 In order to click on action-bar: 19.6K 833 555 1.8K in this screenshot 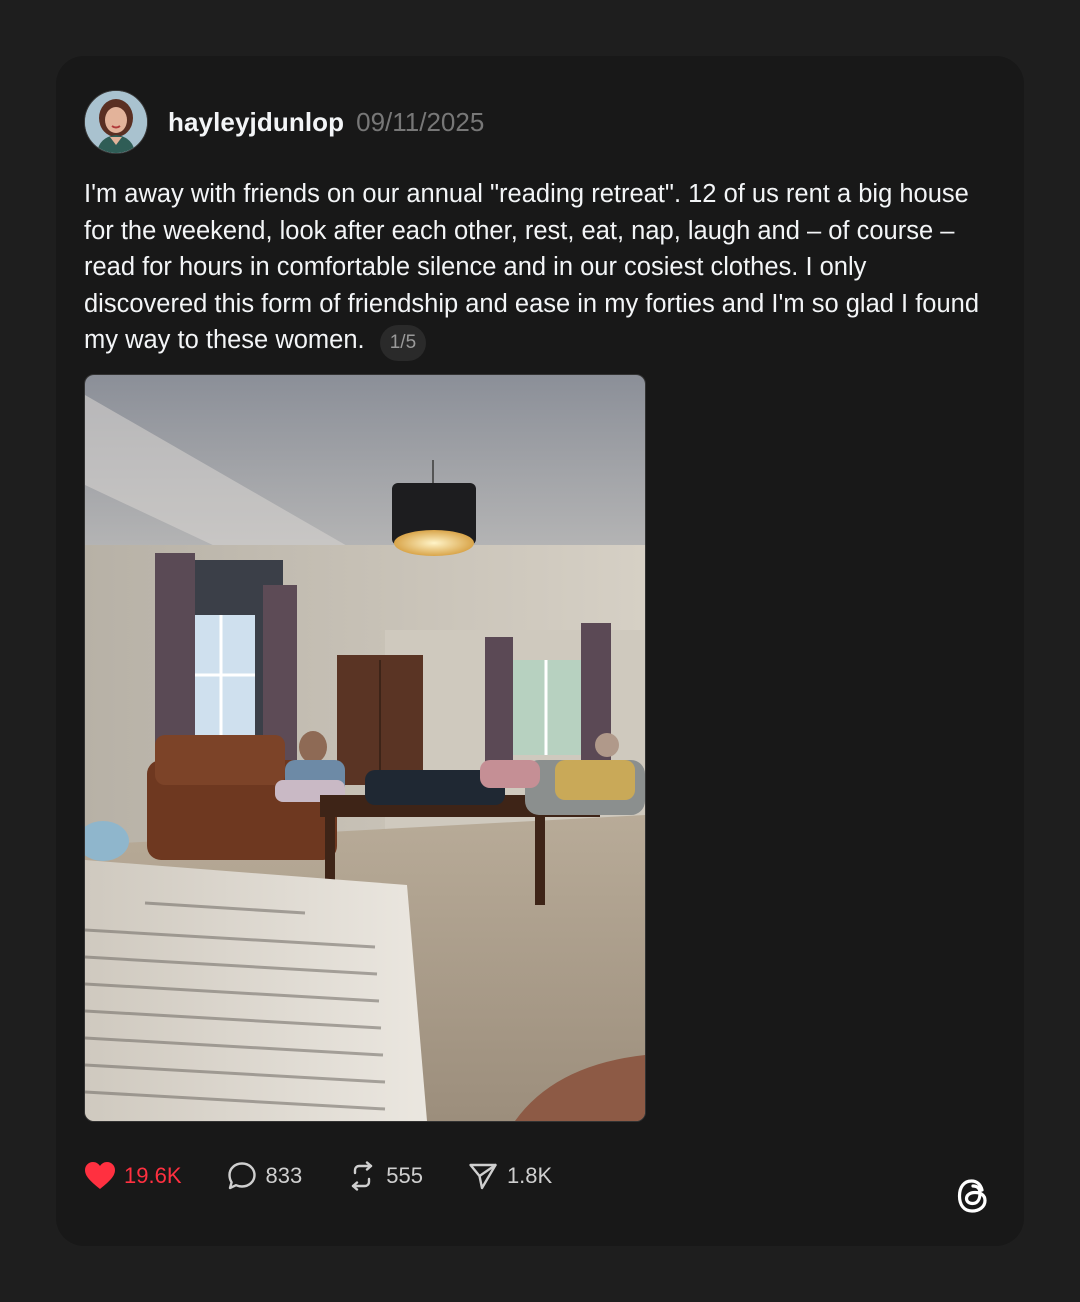, I will do `click(340, 1176)`.